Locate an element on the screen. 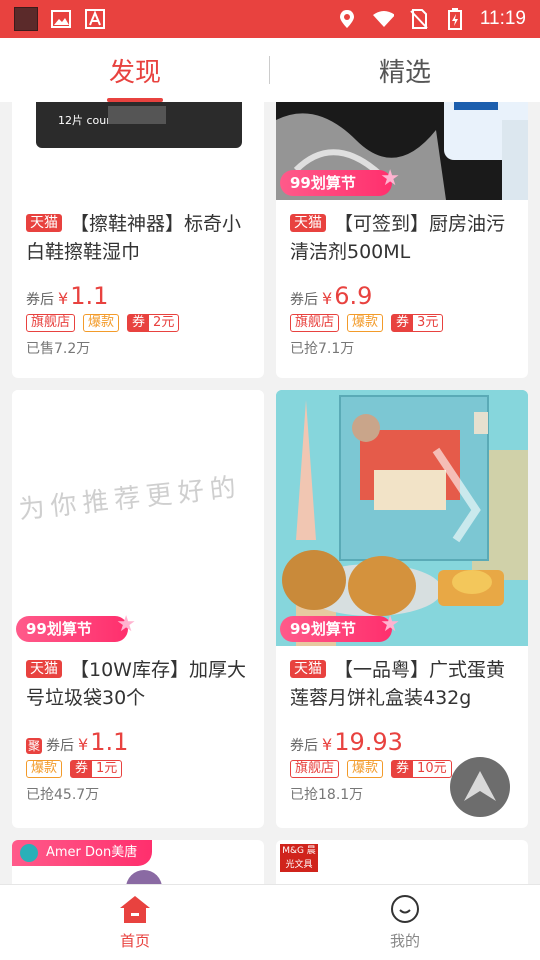 The width and height of the screenshot is (540, 960). brand-name: Amer Don美唐 is located at coordinates (92, 852).